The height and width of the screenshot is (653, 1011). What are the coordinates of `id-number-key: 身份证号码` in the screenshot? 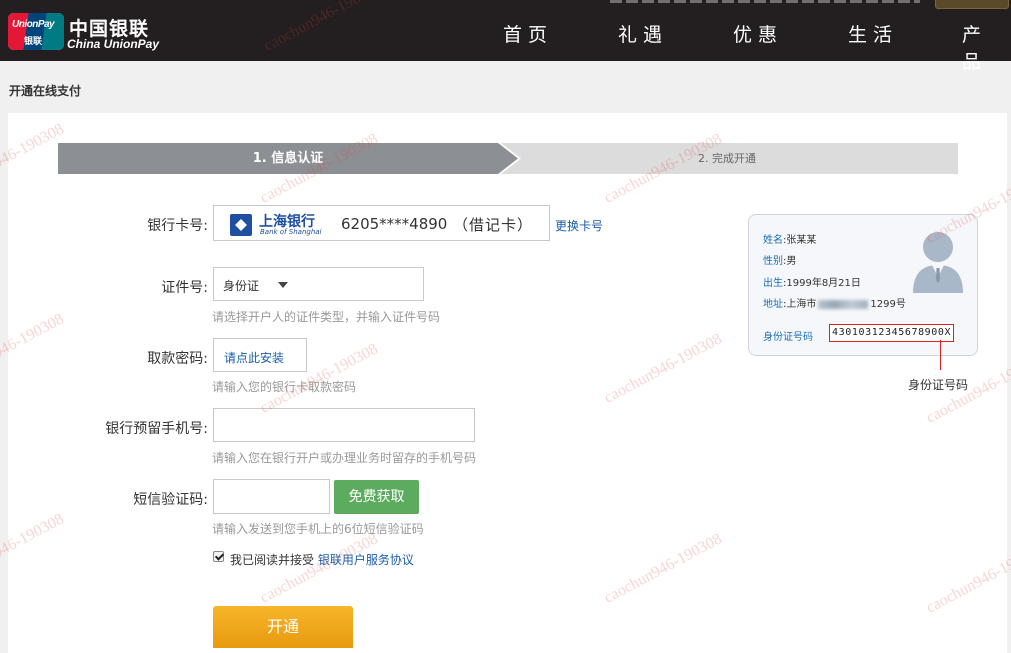 It's located at (788, 337).